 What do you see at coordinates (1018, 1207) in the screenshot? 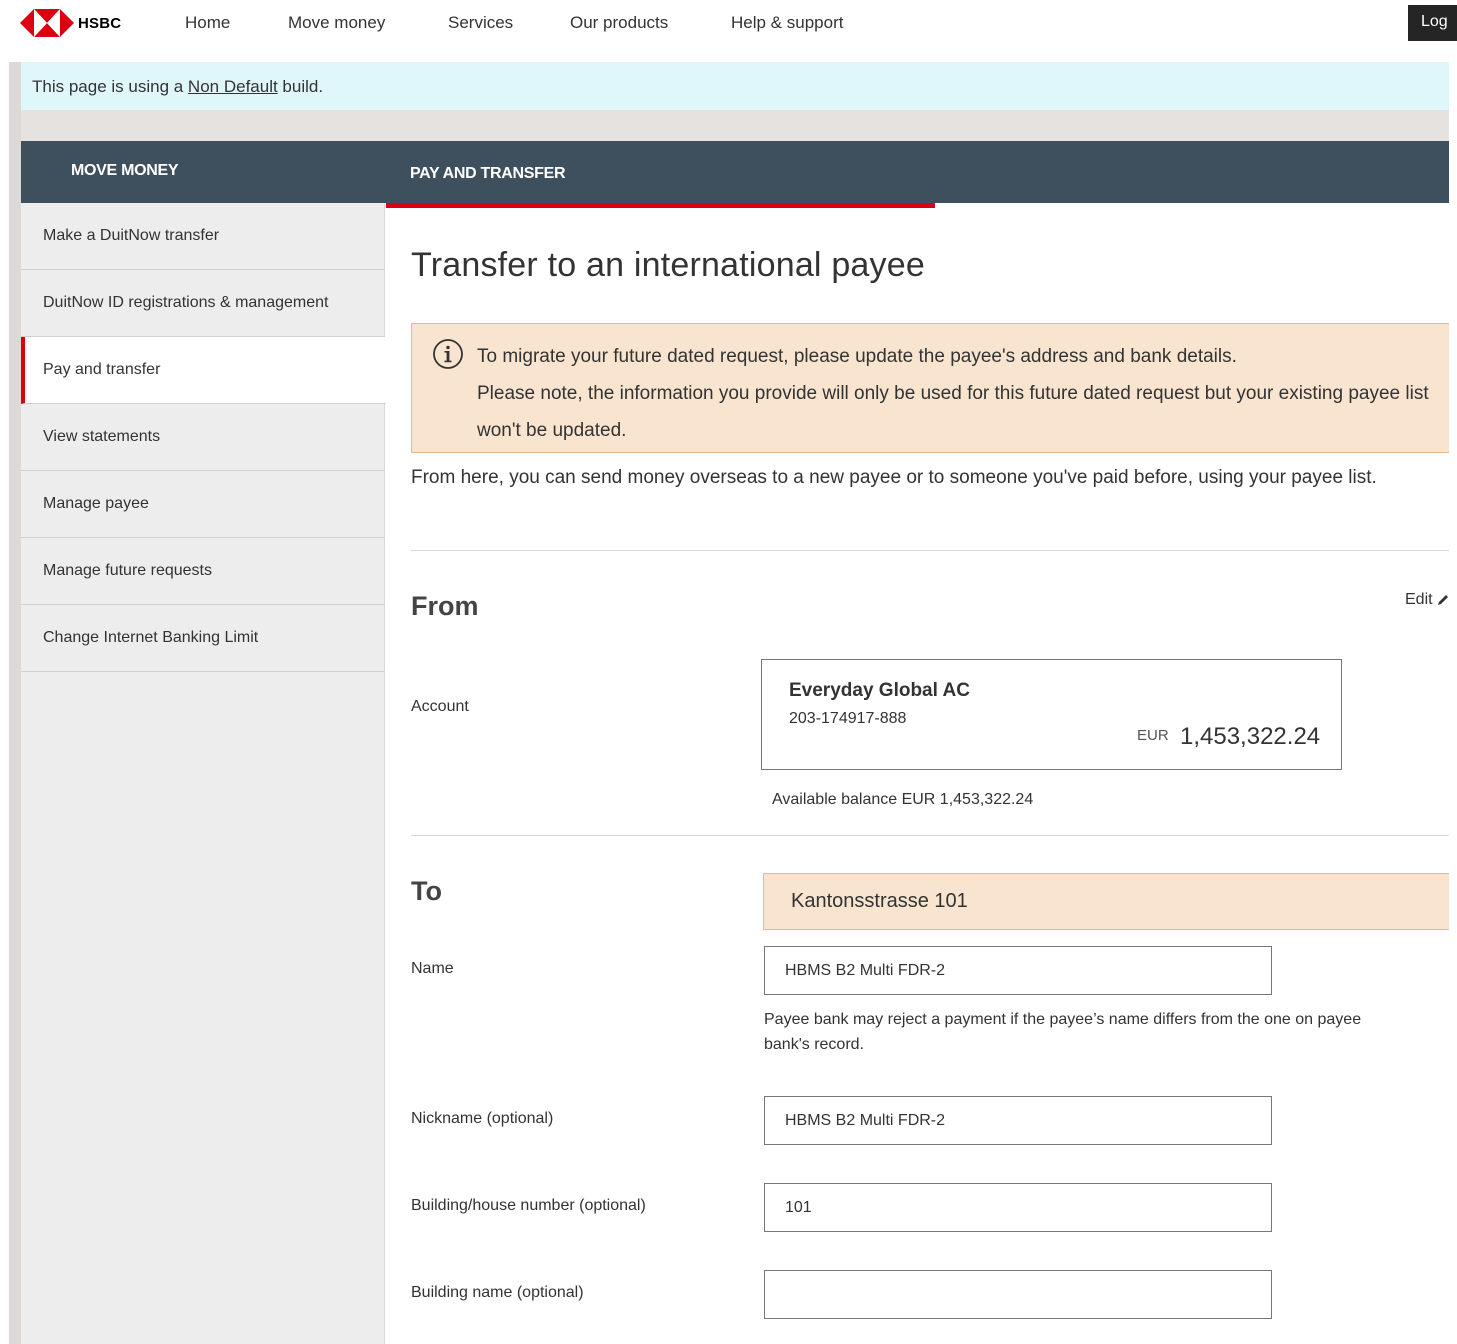
I see `building-number-input: 101` at bounding box center [1018, 1207].